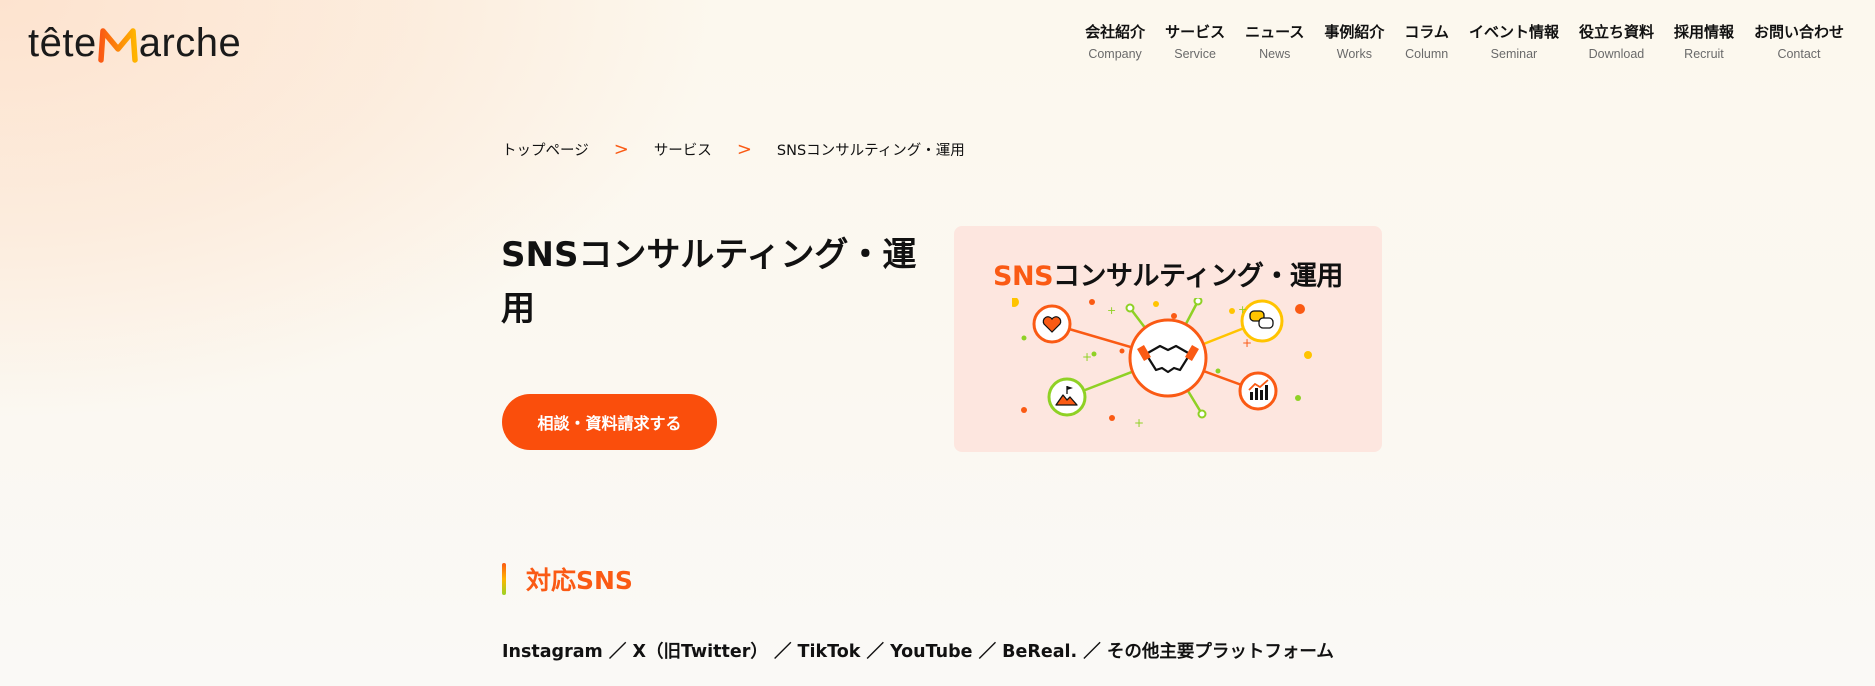  Describe the element at coordinates (1115, 43) in the screenshot. I see `nav-item-company: 会社紹介 Company` at that location.